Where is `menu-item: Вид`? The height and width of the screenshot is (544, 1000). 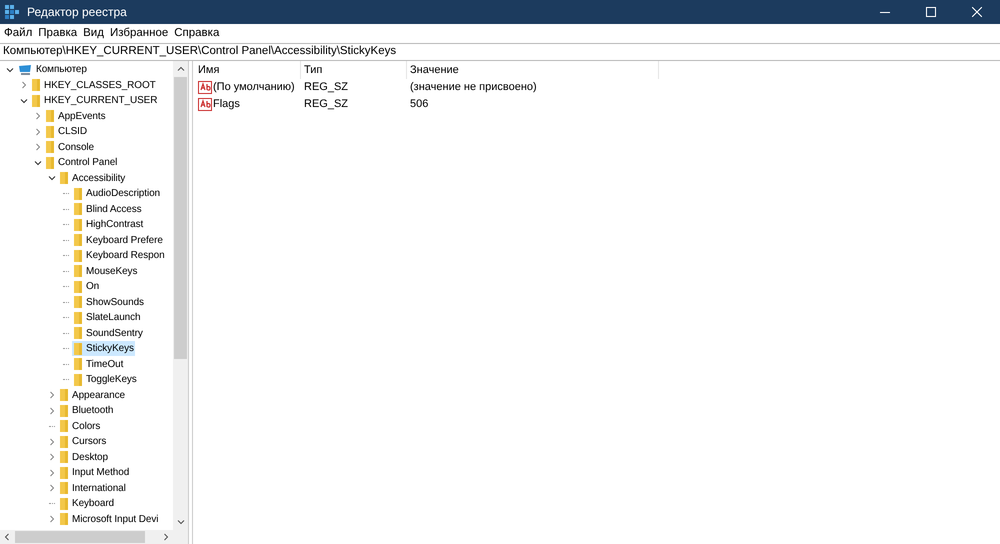
menu-item: Вид is located at coordinates (93, 33).